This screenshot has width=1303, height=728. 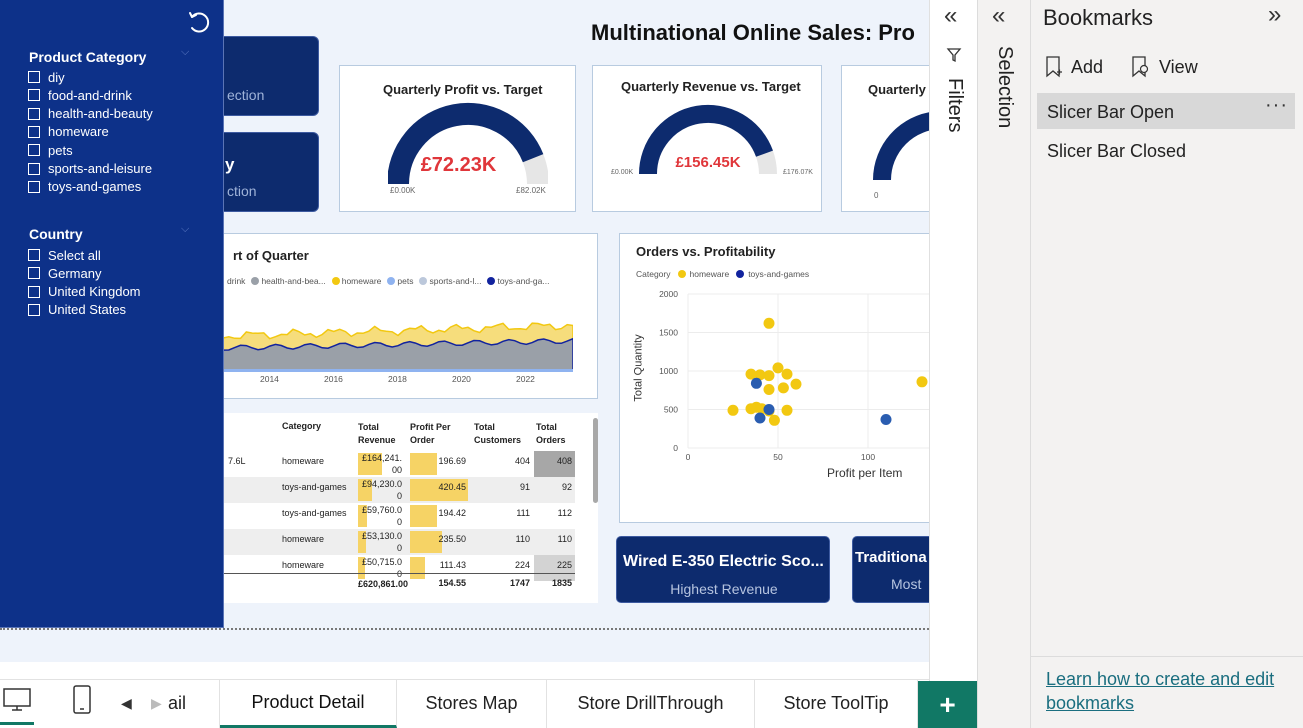 I want to click on tab-scroll-left-icon: ◀, so click(x=126, y=703).